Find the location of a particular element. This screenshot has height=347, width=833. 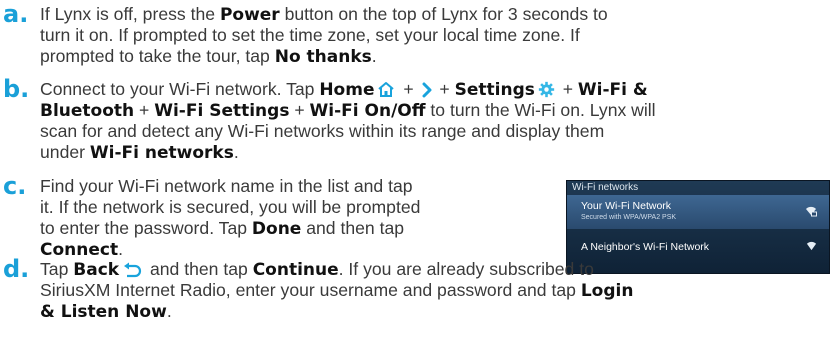

continue-label: Continue is located at coordinates (295, 270).